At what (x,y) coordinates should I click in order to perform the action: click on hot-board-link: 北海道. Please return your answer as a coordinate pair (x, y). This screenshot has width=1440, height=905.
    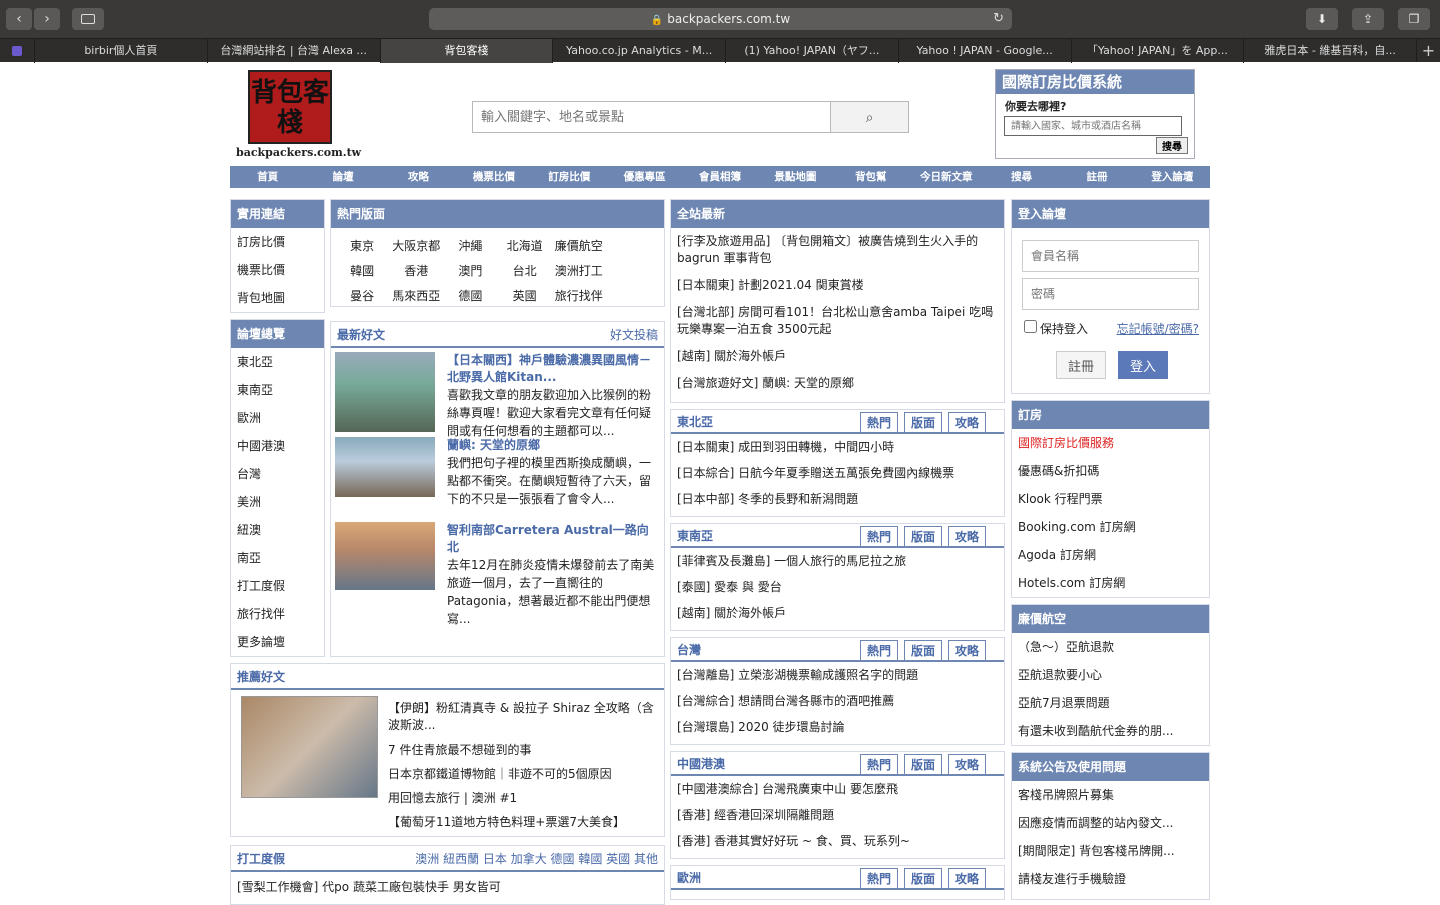
    Looking at the image, I should click on (525, 246).